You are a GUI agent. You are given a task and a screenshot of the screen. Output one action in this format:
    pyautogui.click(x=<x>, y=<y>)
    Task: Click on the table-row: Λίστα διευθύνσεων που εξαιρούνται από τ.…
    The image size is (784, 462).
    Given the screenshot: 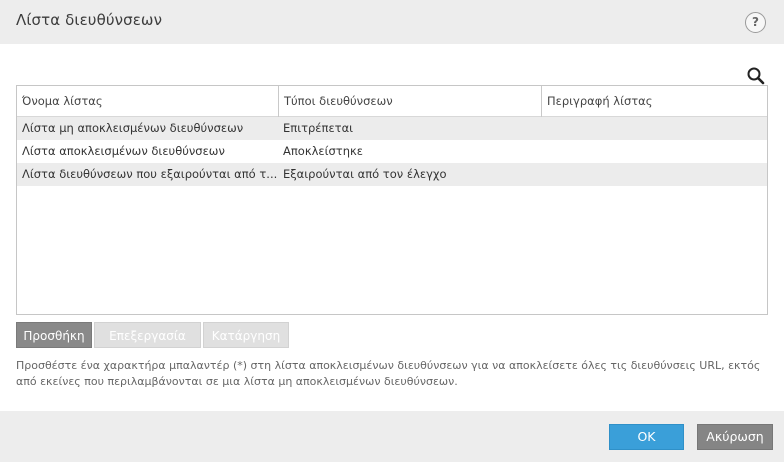 What is the action you would take?
    pyautogui.click(x=392, y=174)
    